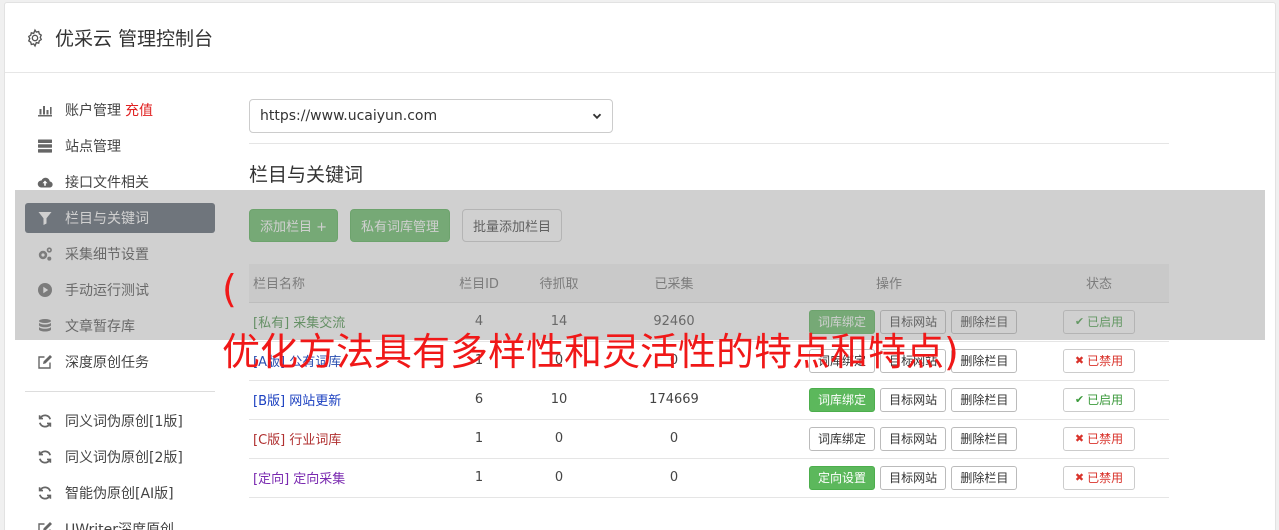 The height and width of the screenshot is (530, 1279). I want to click on col-header-pending: 待抓取, so click(559, 283).